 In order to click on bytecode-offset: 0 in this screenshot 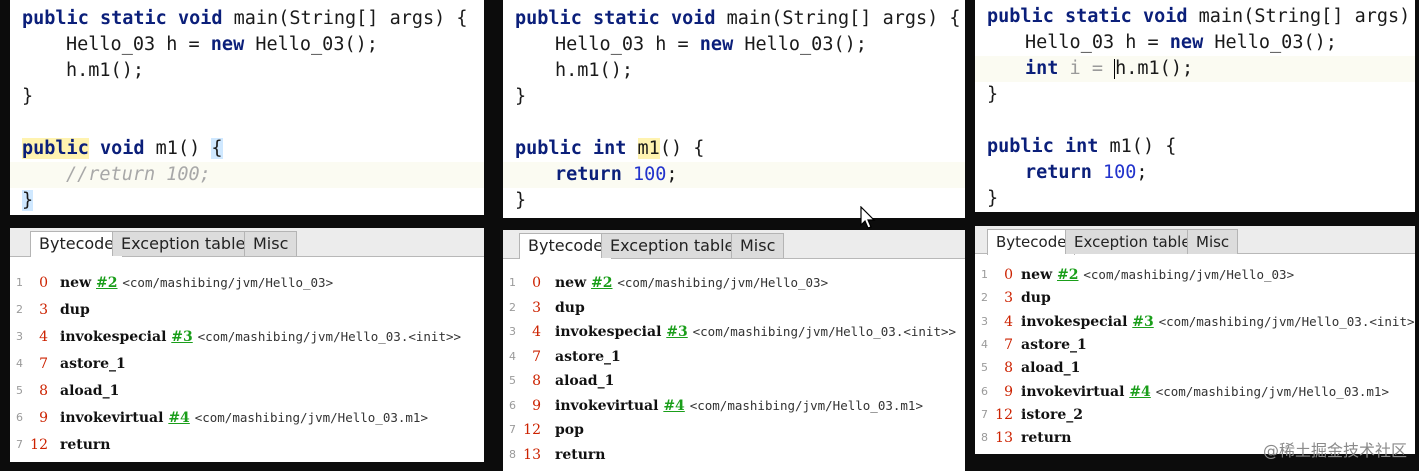, I will do `click(536, 283)`.